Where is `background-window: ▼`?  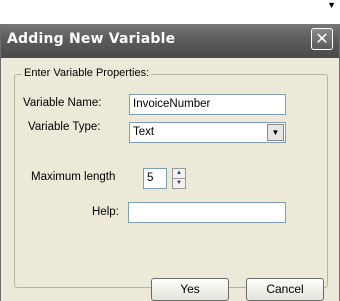 background-window: ▼ is located at coordinates (170, 13).